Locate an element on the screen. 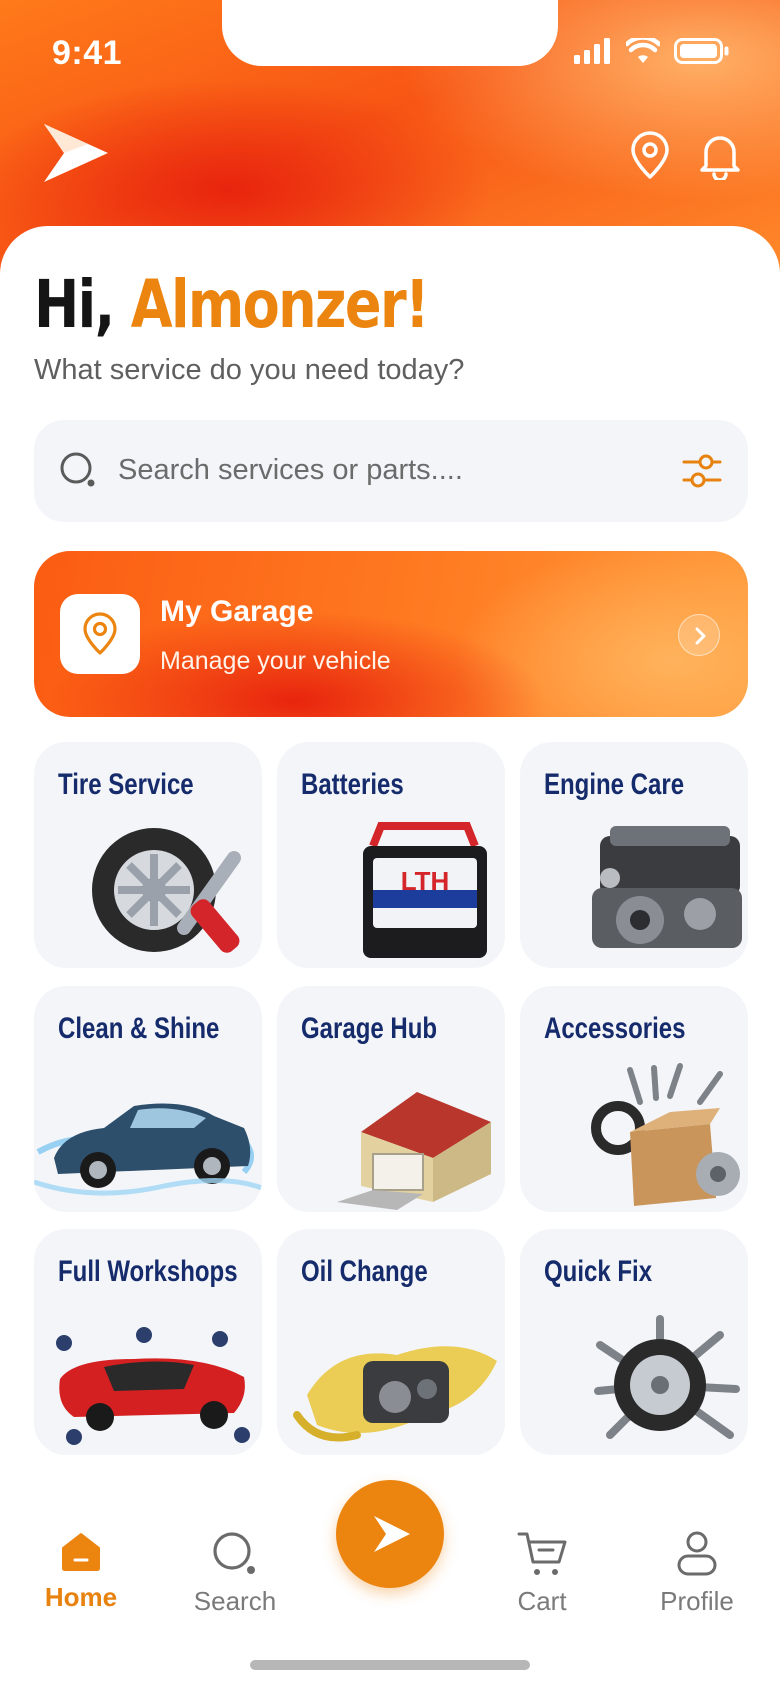 The image size is (780, 1689). service-tile-quick-fix: Quick Fix is located at coordinates (634, 1342).